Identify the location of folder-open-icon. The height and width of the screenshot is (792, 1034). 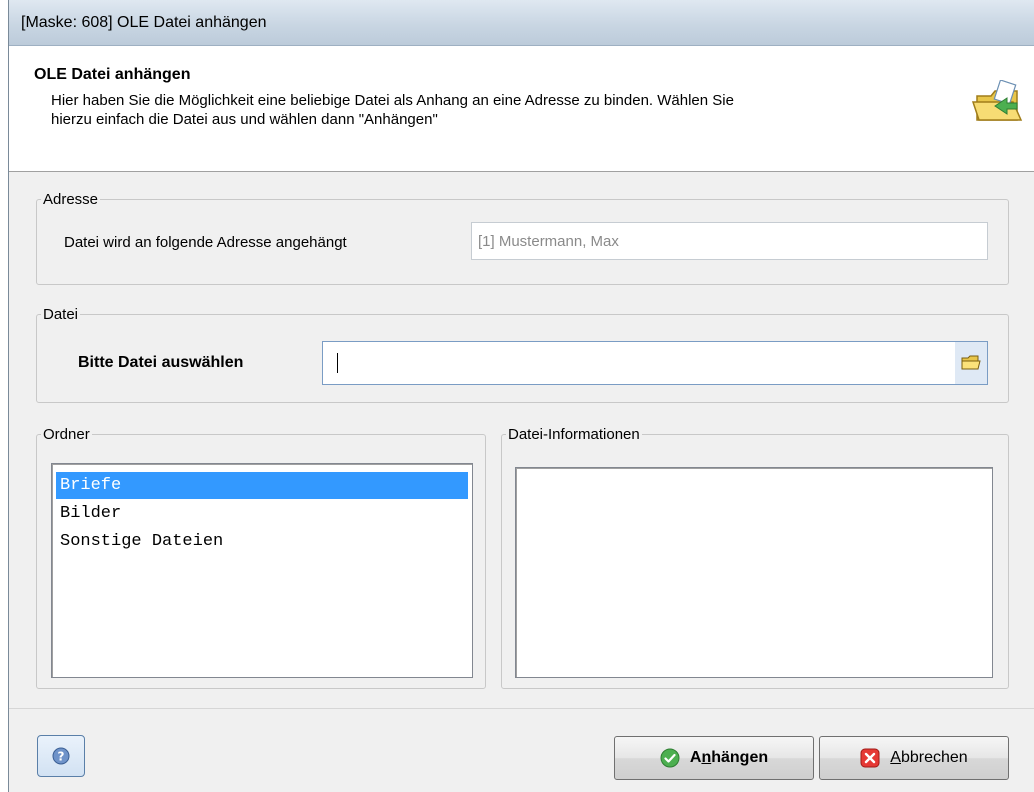
(971, 362).